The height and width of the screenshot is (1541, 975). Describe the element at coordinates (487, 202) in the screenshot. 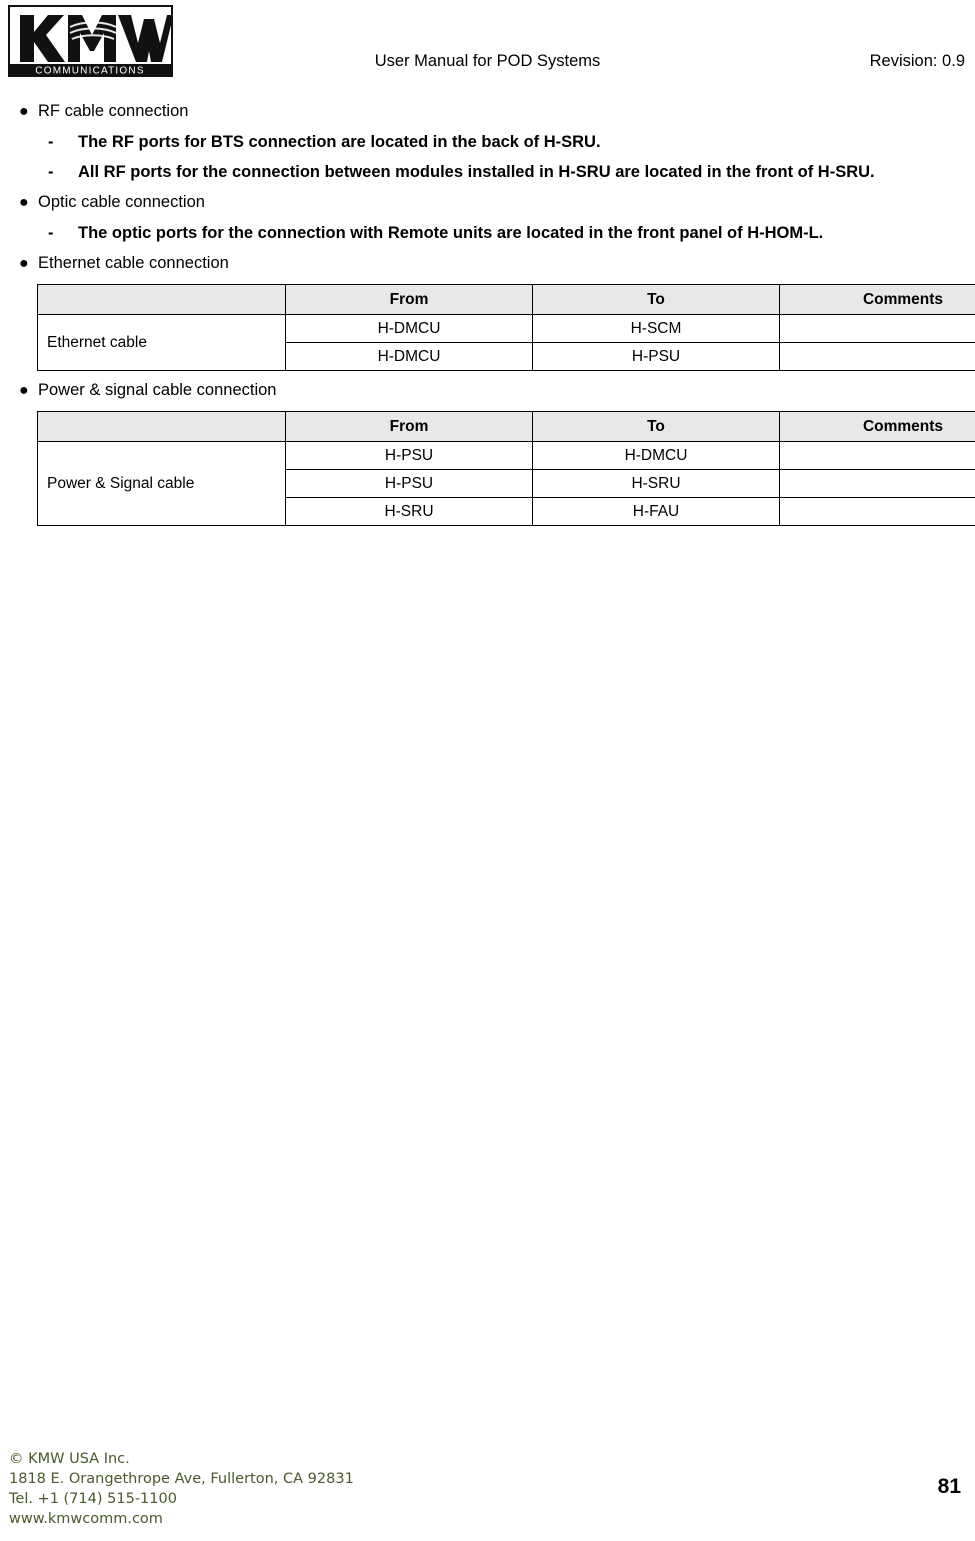

I see `bullet-item-optic-cable: ● Optic cable connection` at that location.